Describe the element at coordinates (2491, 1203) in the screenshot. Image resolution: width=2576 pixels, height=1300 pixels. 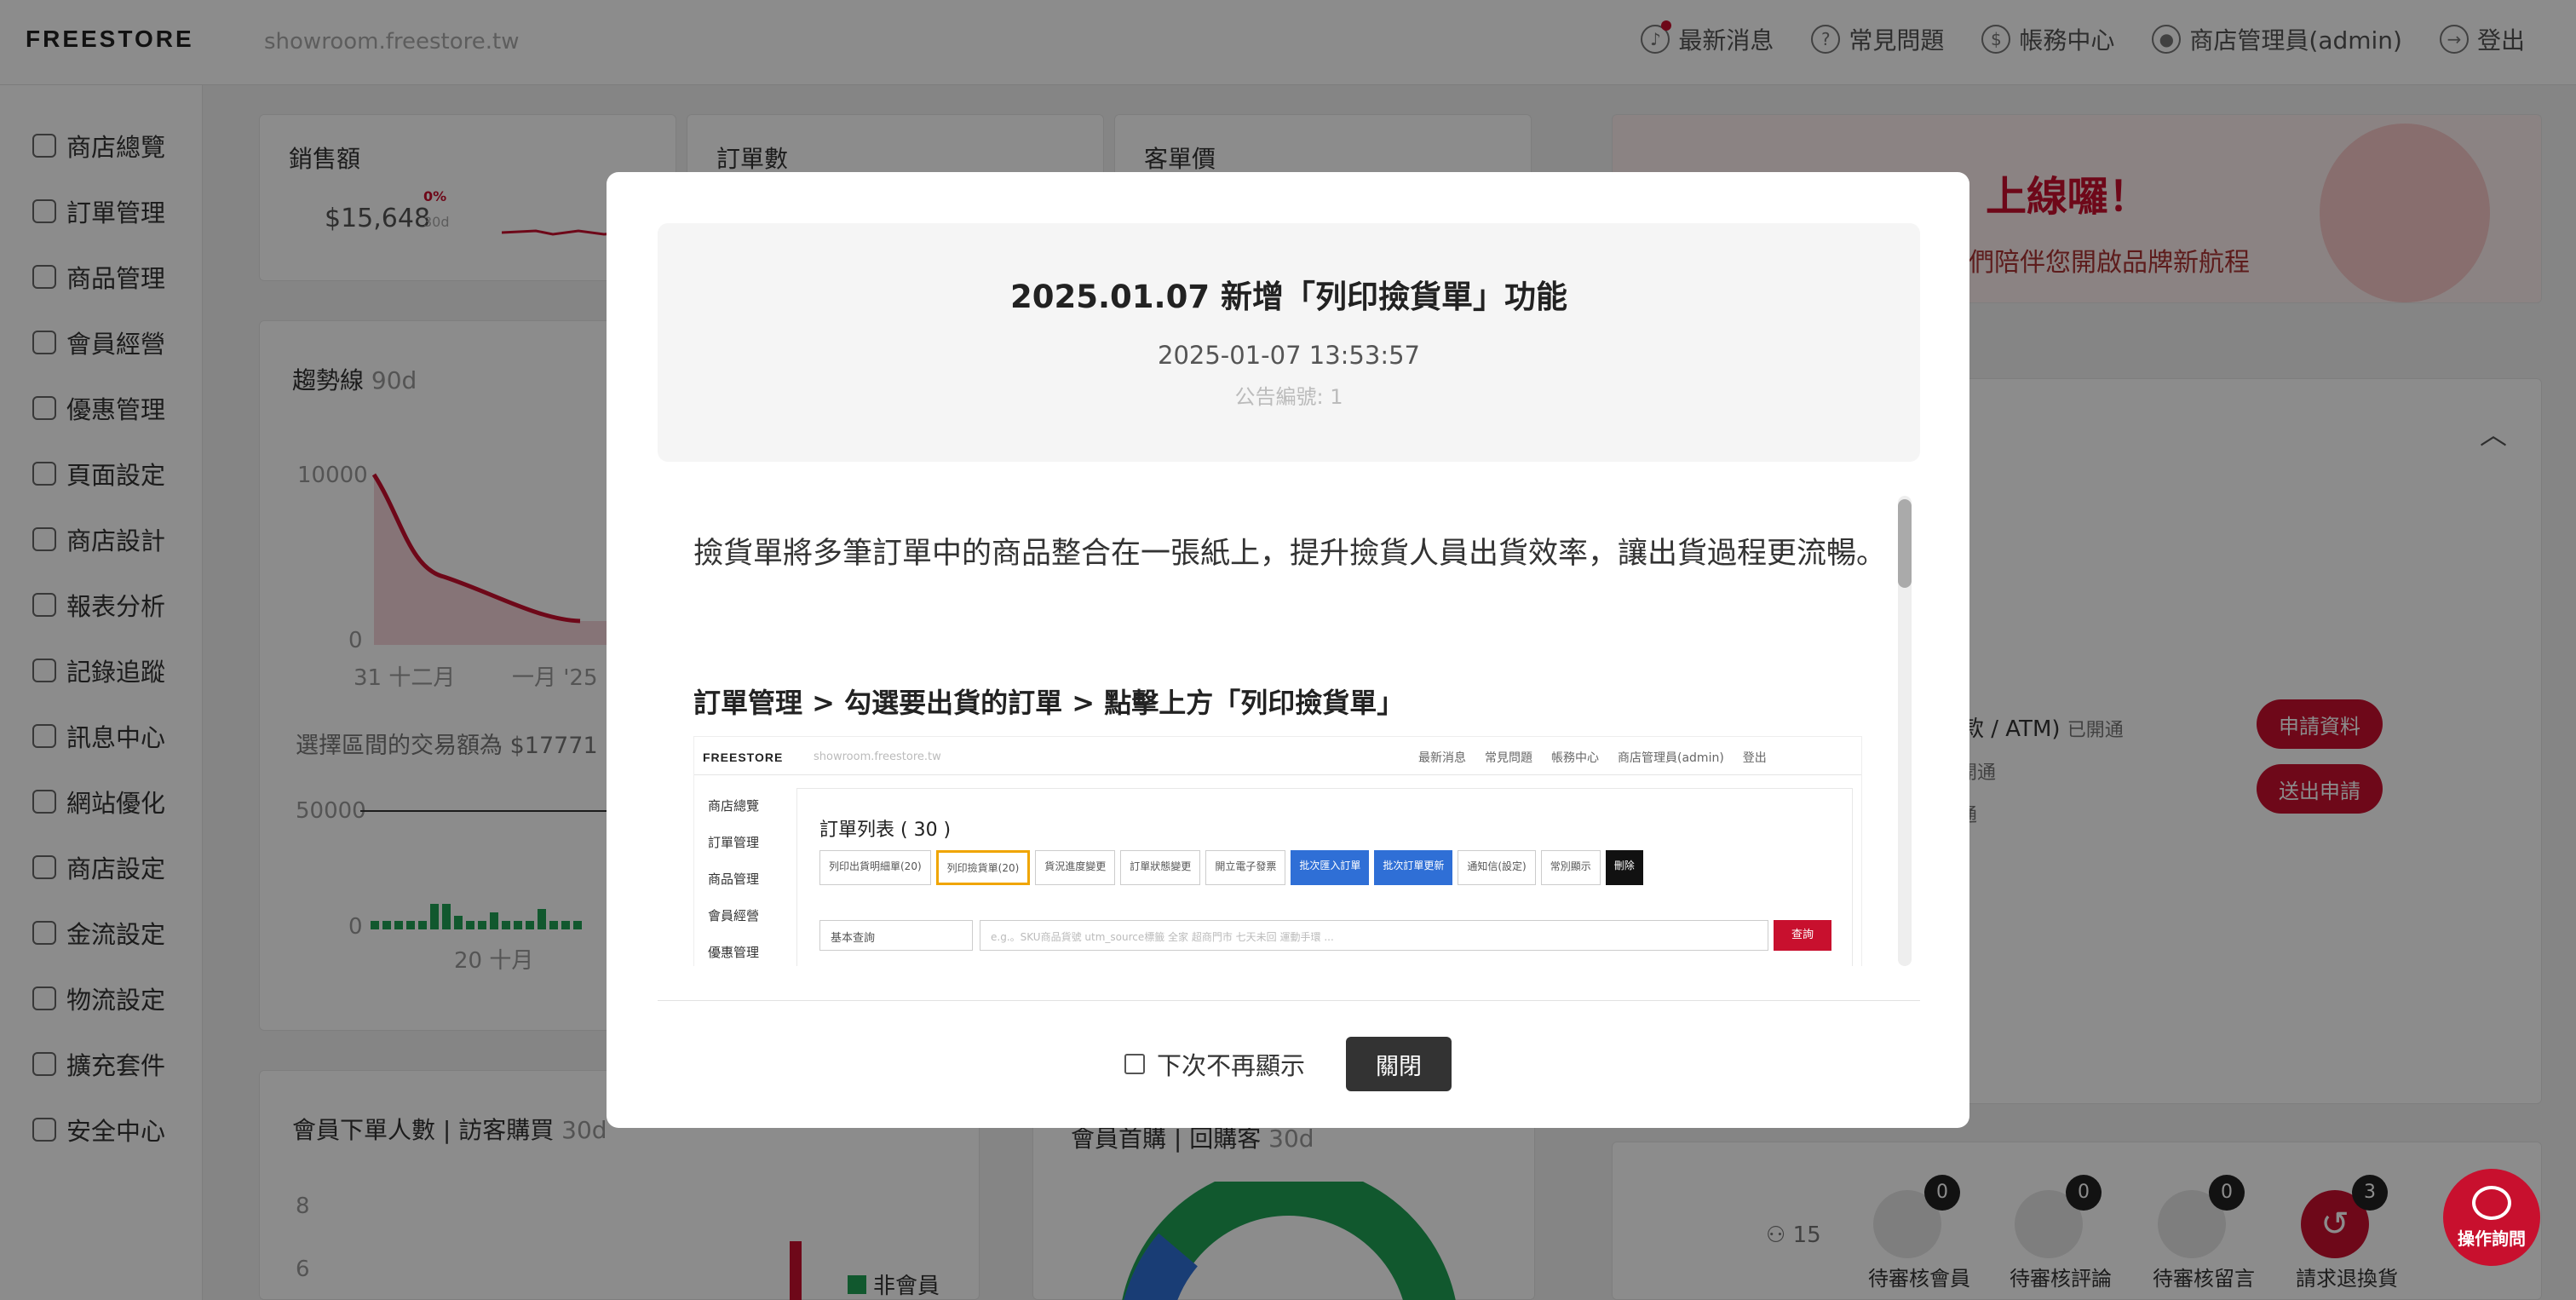
I see `headset-icon` at that location.